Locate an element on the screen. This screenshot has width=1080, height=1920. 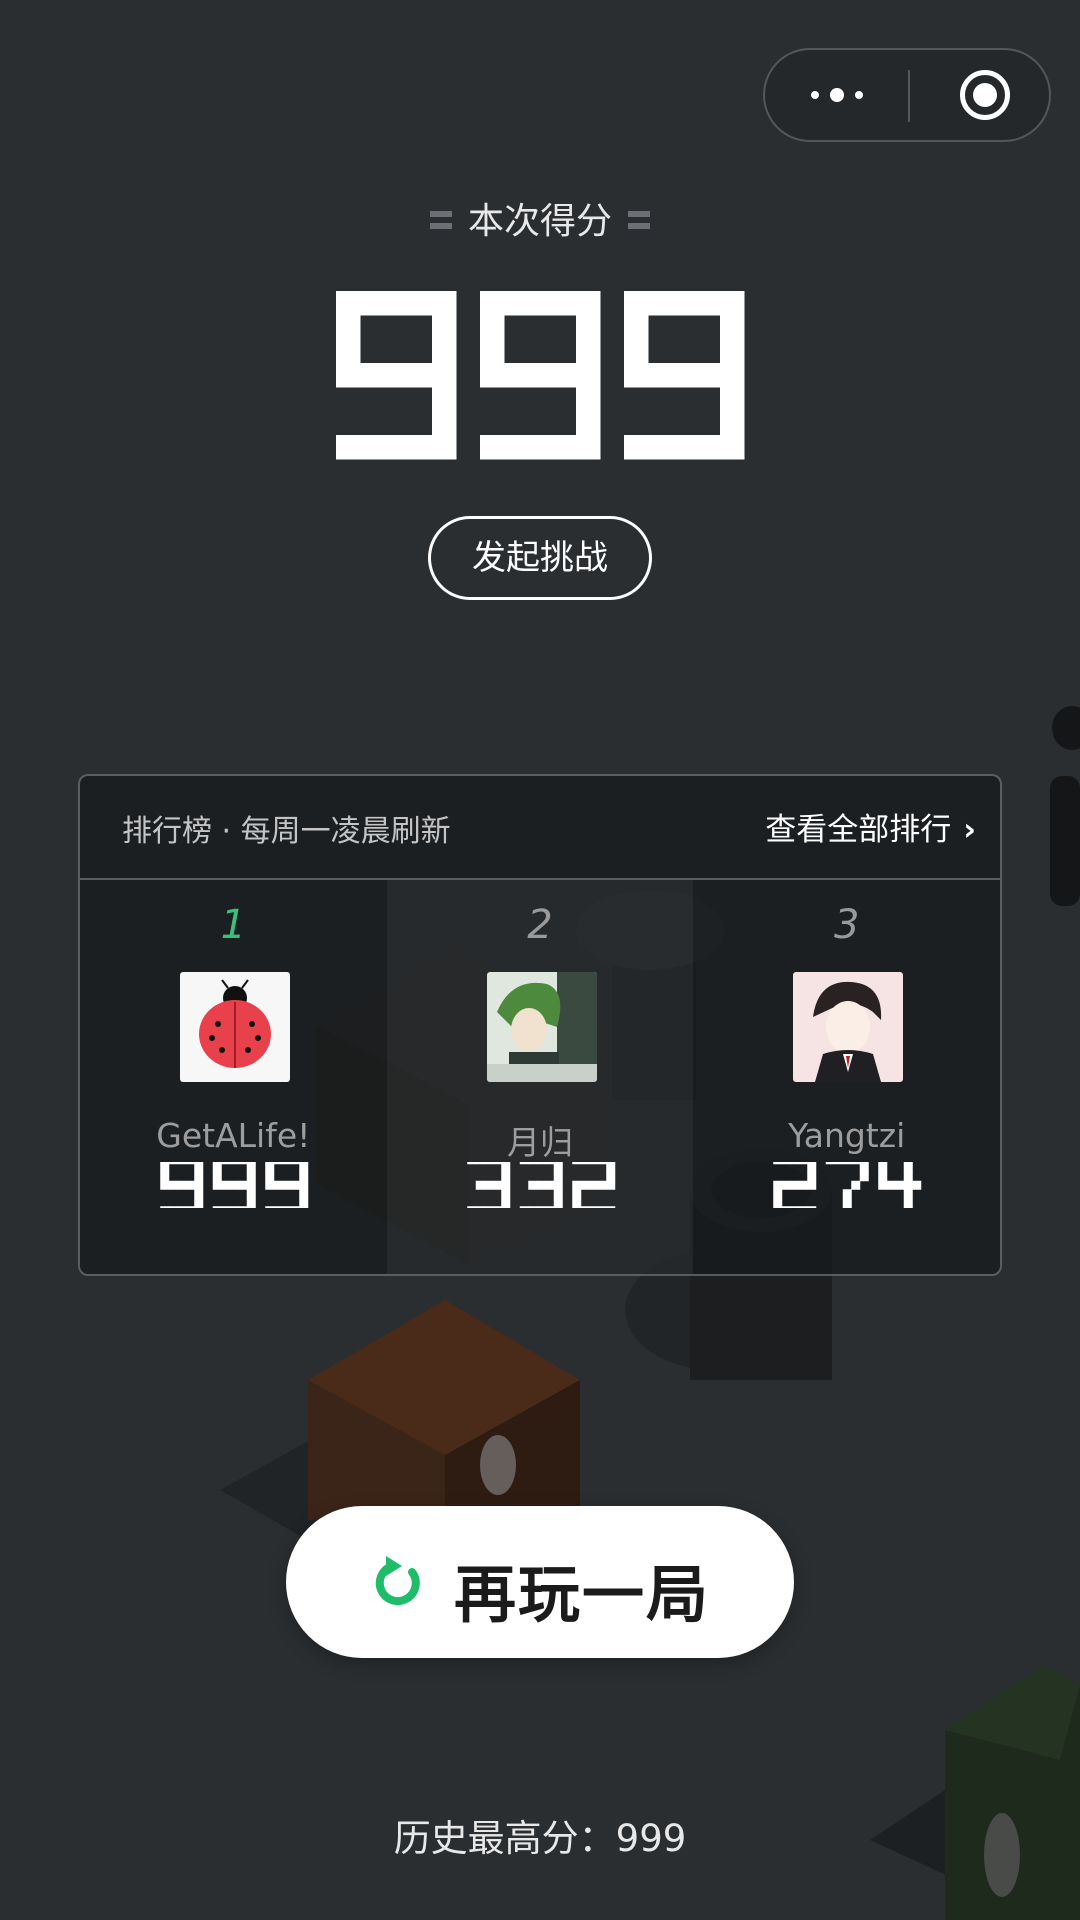
refresh-icon is located at coordinates (397, 1580).